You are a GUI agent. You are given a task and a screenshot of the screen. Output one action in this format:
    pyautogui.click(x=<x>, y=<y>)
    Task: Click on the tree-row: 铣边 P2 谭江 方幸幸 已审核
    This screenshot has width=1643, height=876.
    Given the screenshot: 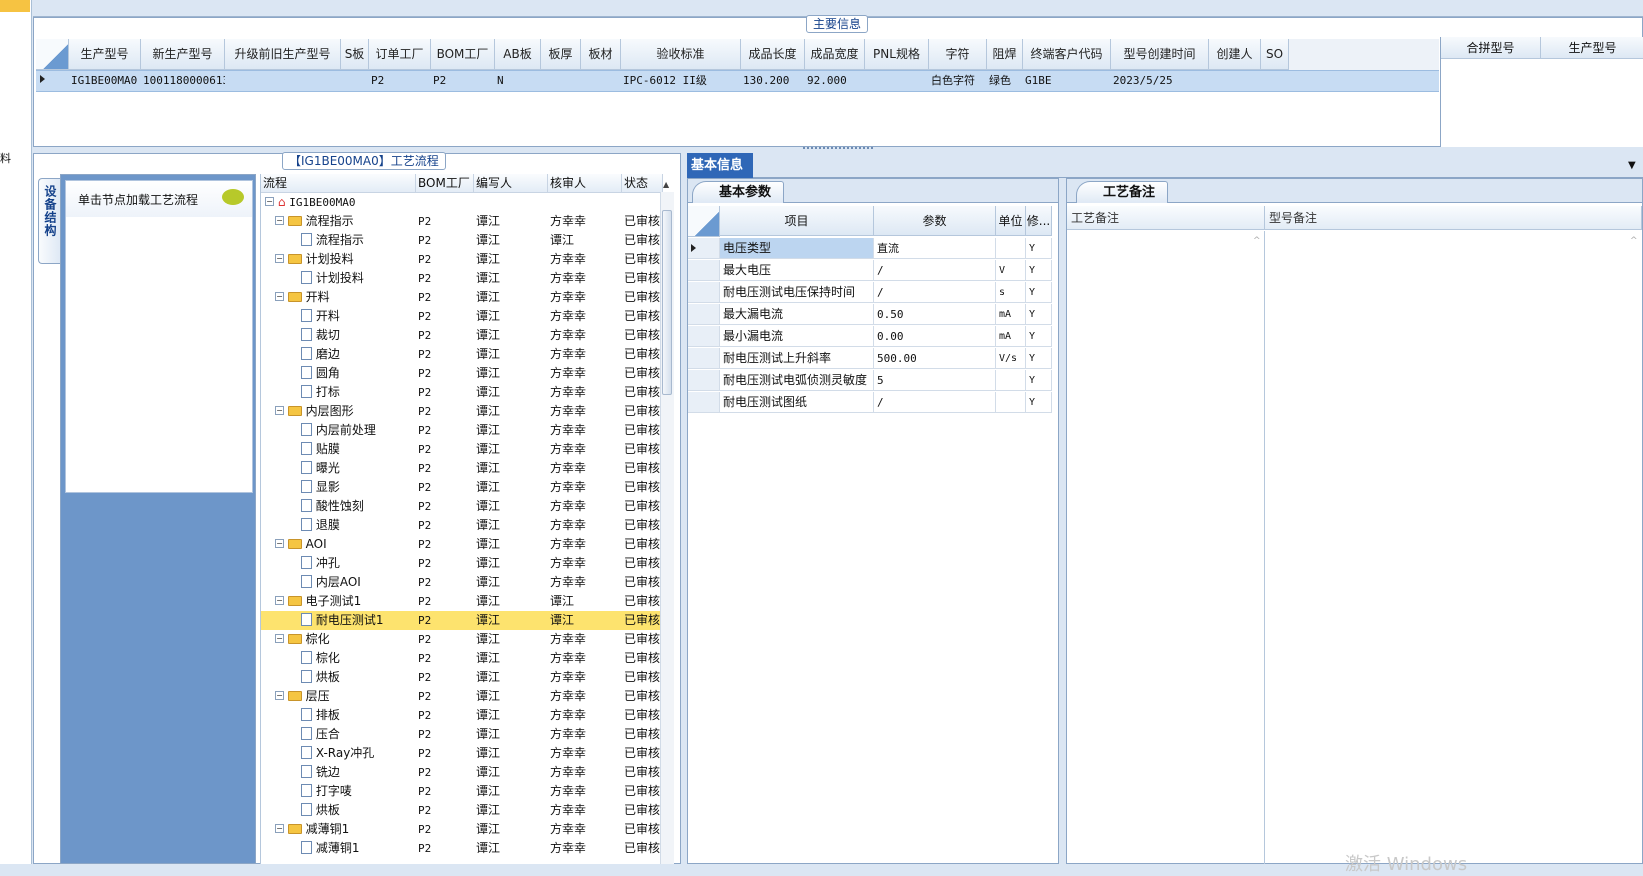 What is the action you would take?
    pyautogui.click(x=462, y=772)
    